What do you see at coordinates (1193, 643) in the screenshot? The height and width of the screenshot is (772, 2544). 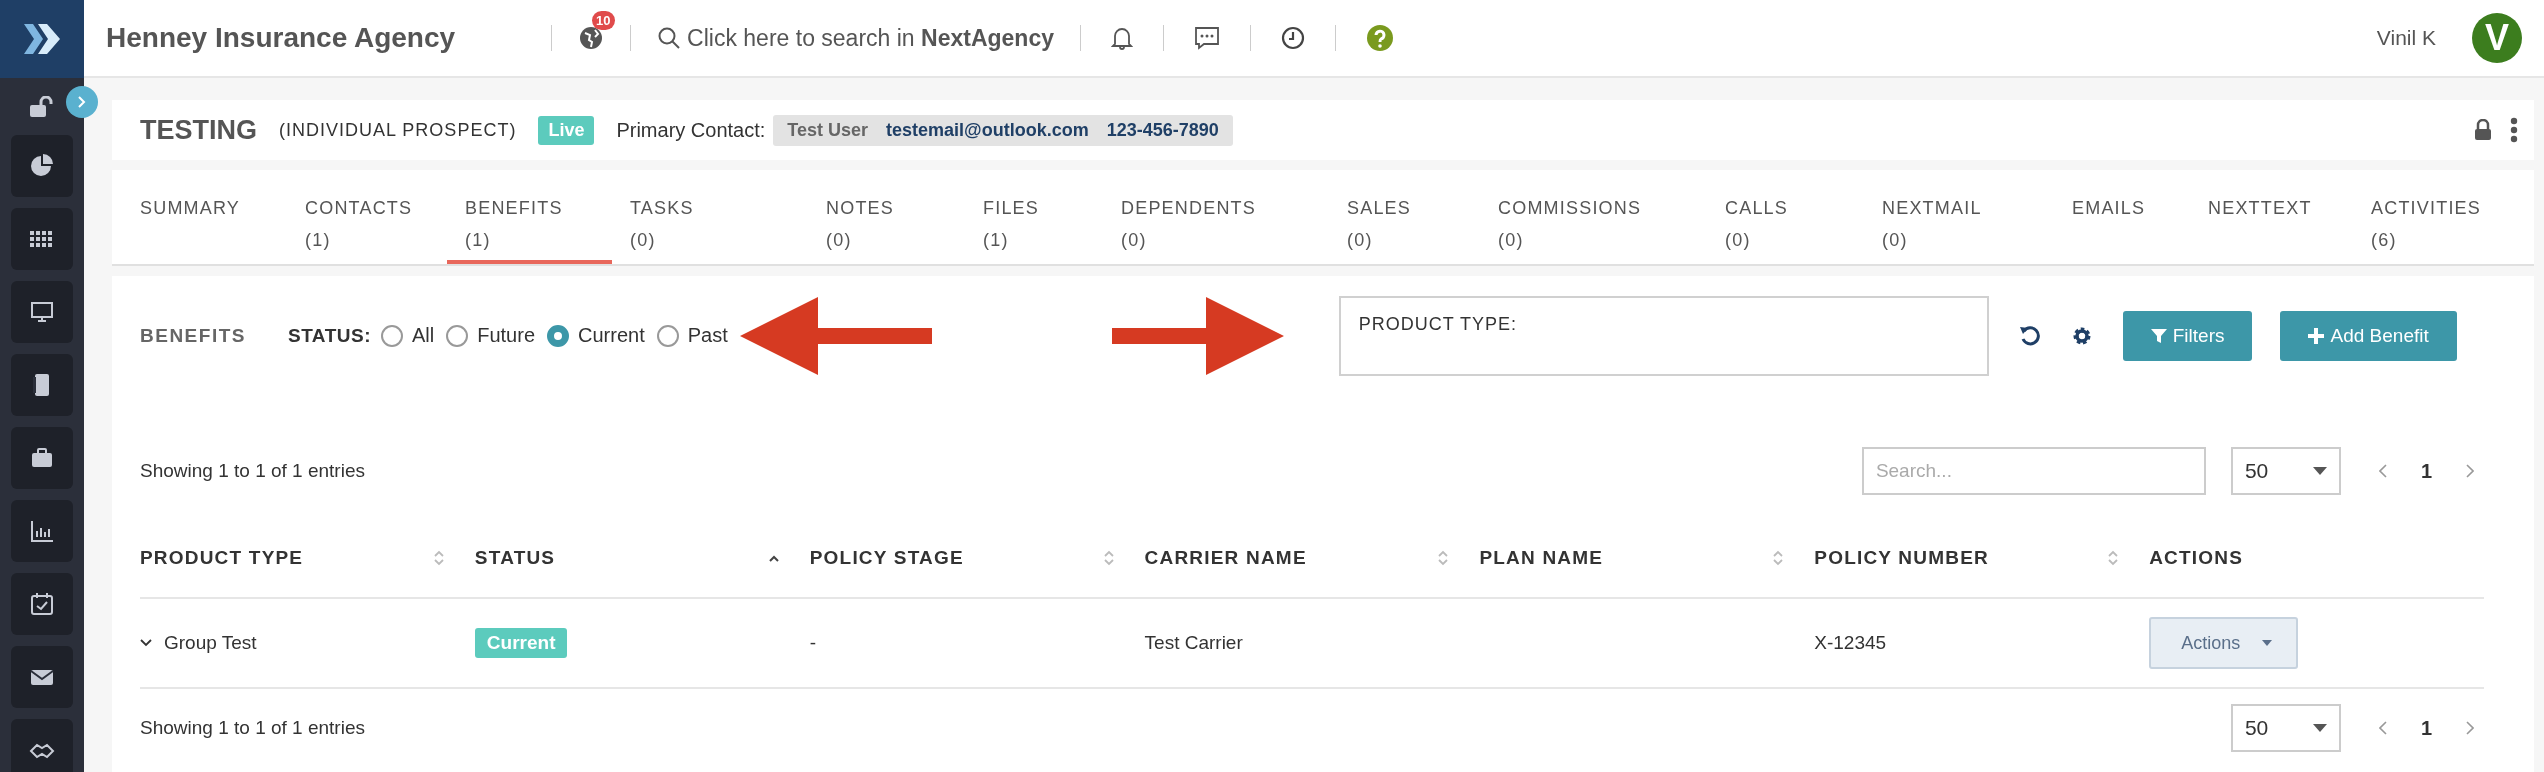 I see `table-cell: Test Carrier` at bounding box center [1193, 643].